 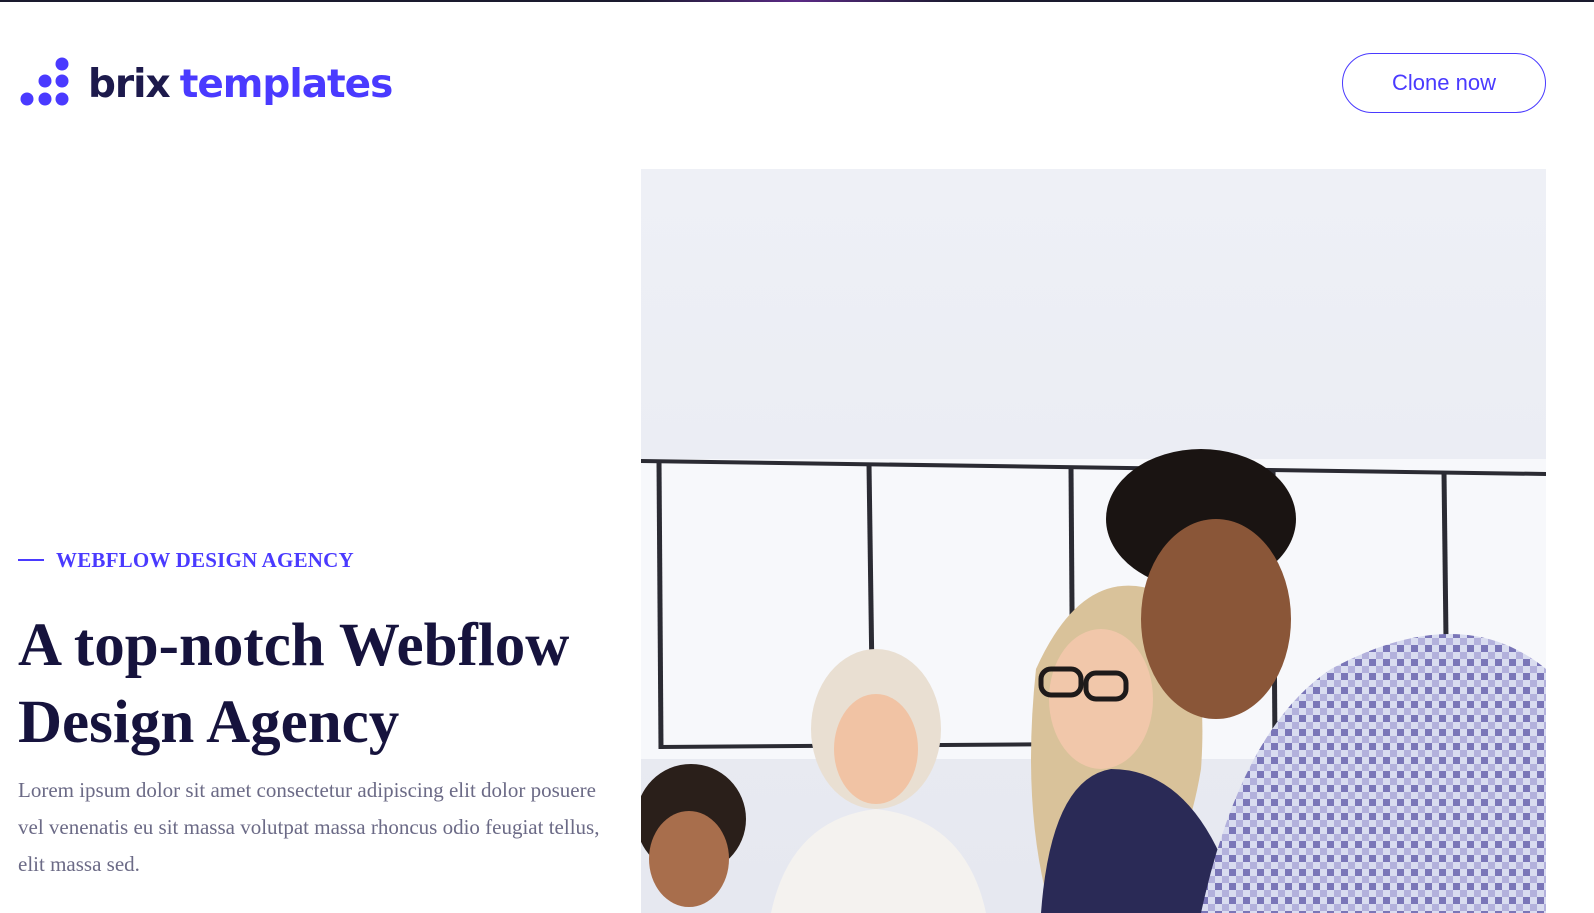 I want to click on hero-headline: A top-notch Webflow Design Agency, so click(x=318, y=684).